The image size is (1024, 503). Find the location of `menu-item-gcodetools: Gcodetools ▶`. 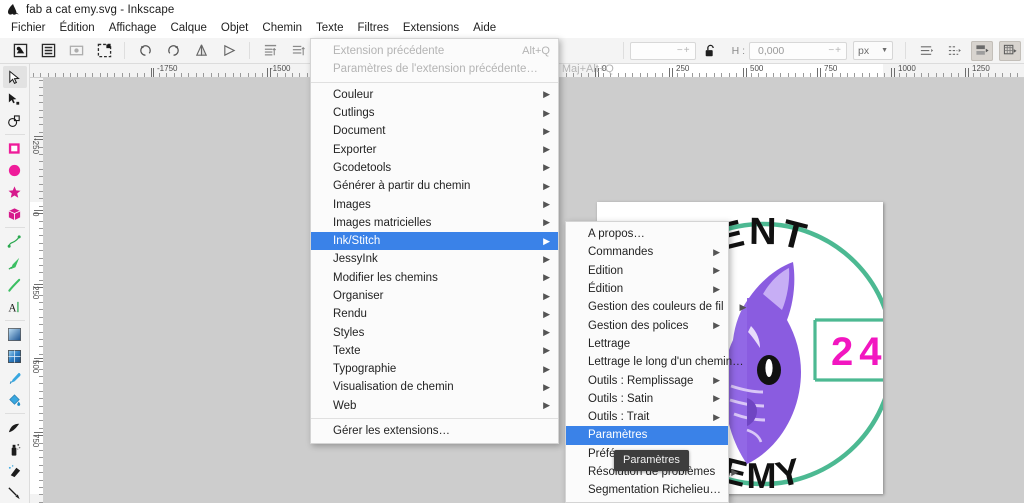

menu-item-gcodetools: Gcodetools ▶ is located at coordinates (434, 168).